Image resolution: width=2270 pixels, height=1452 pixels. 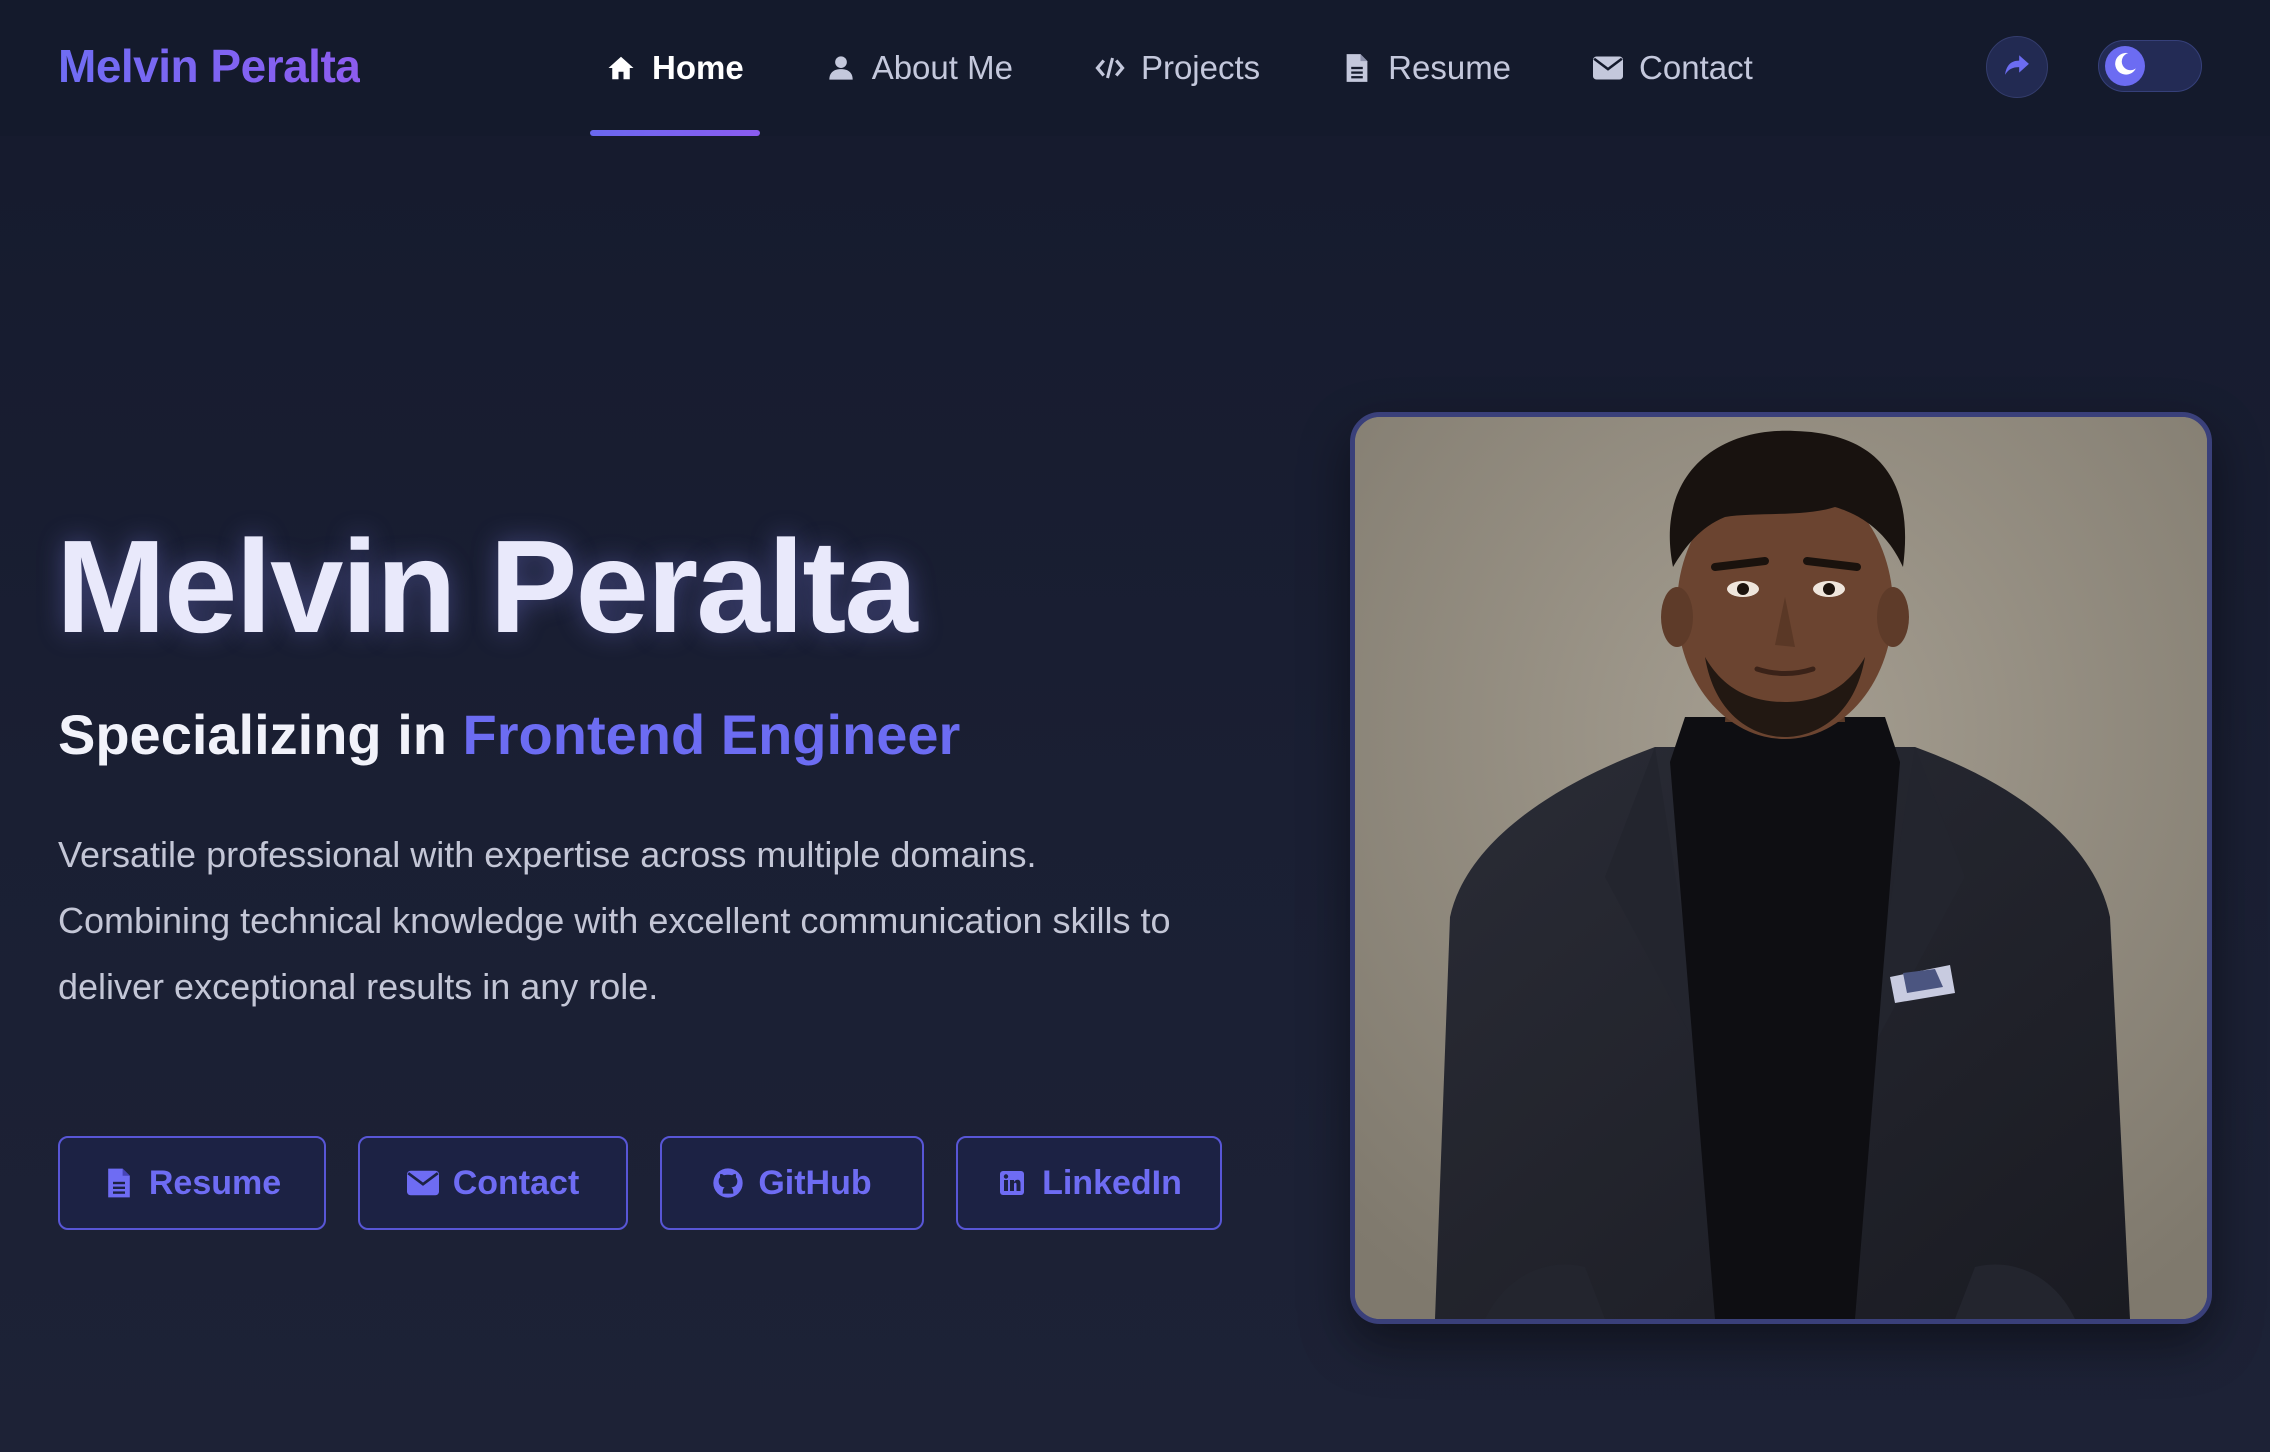 I want to click on github-icon, so click(x=728, y=1183).